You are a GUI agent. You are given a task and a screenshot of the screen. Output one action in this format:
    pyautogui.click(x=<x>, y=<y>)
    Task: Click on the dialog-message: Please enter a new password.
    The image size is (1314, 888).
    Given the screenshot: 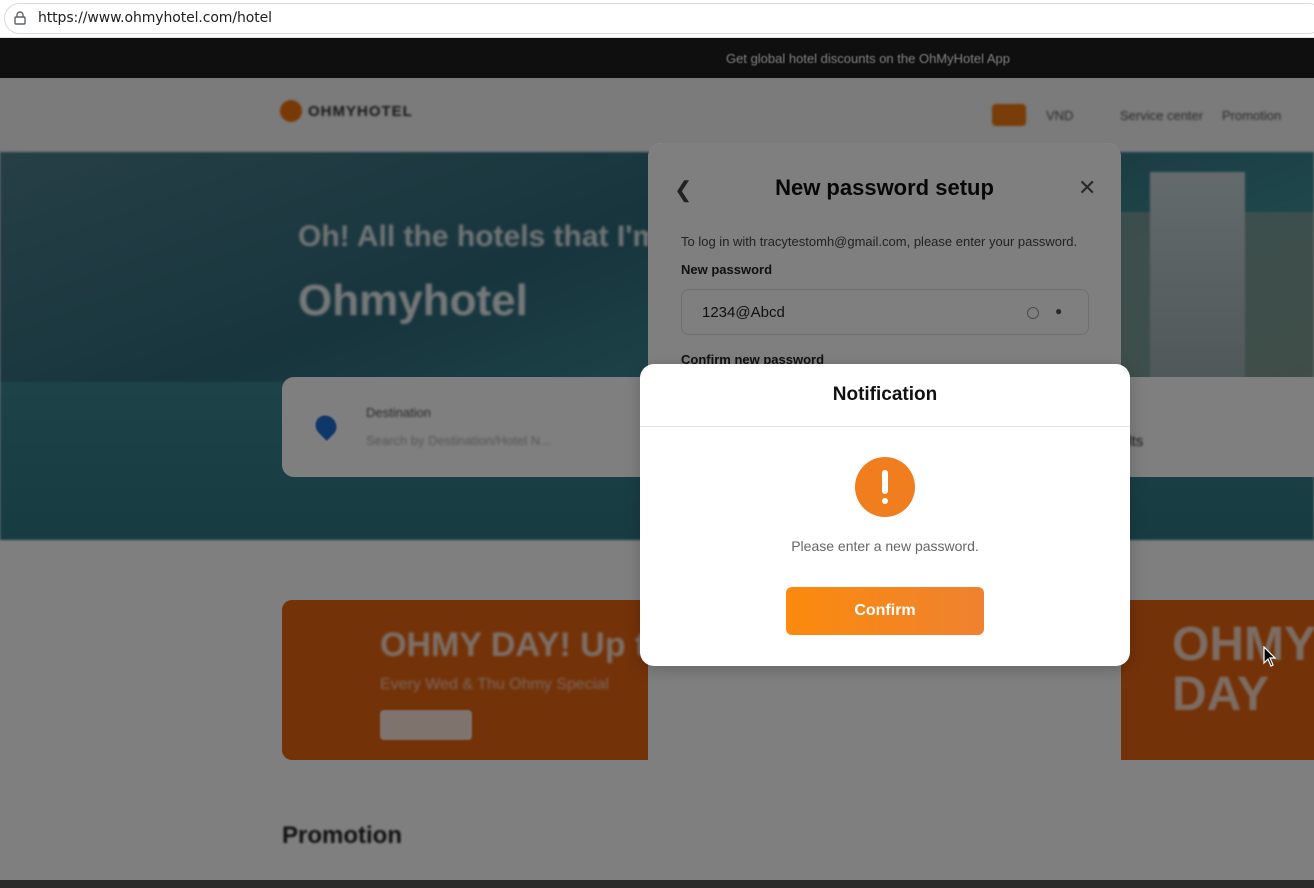 What is the action you would take?
    pyautogui.click(x=885, y=546)
    